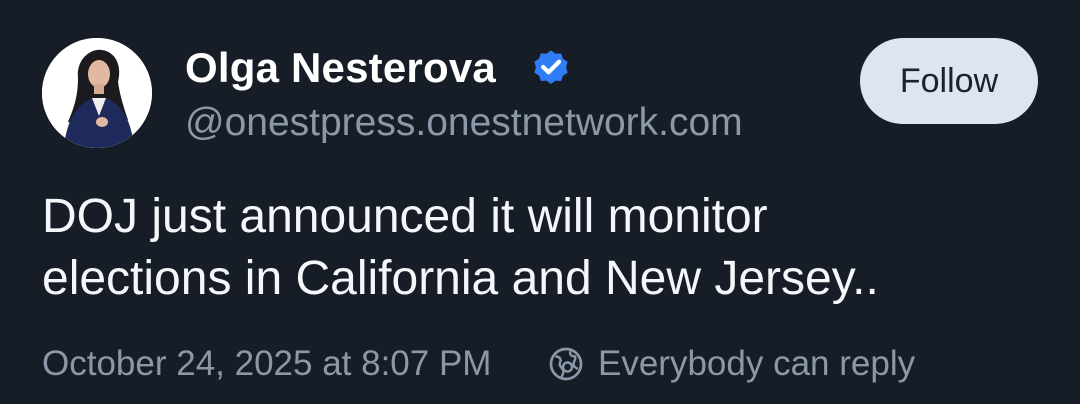 This screenshot has height=404, width=1080. Describe the element at coordinates (949, 81) in the screenshot. I see `follow-button: Follow` at that location.